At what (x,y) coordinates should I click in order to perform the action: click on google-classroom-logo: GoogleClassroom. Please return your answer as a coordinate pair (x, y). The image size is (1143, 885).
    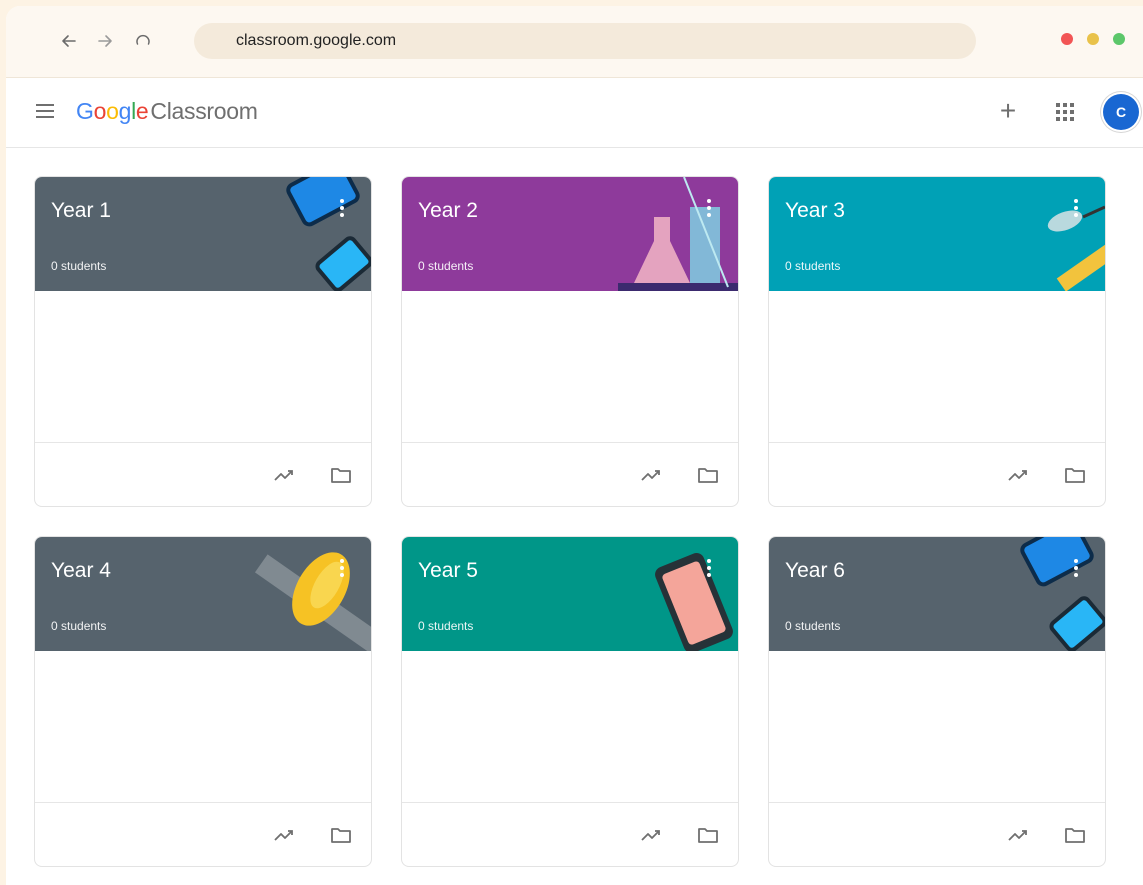
    Looking at the image, I should click on (167, 111).